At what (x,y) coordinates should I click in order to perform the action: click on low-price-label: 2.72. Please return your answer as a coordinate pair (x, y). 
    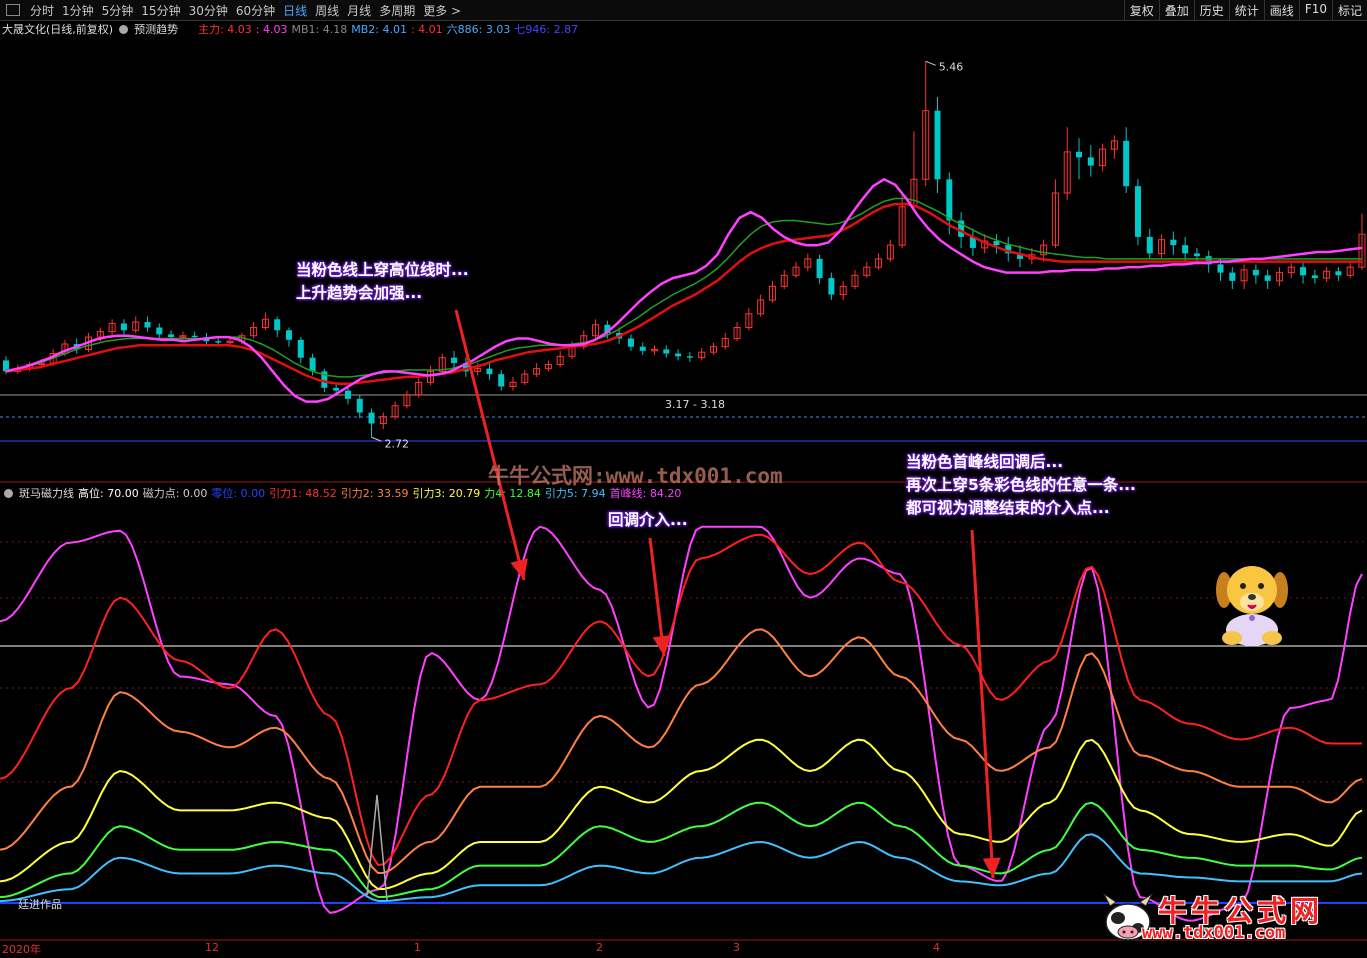
    Looking at the image, I should click on (397, 443).